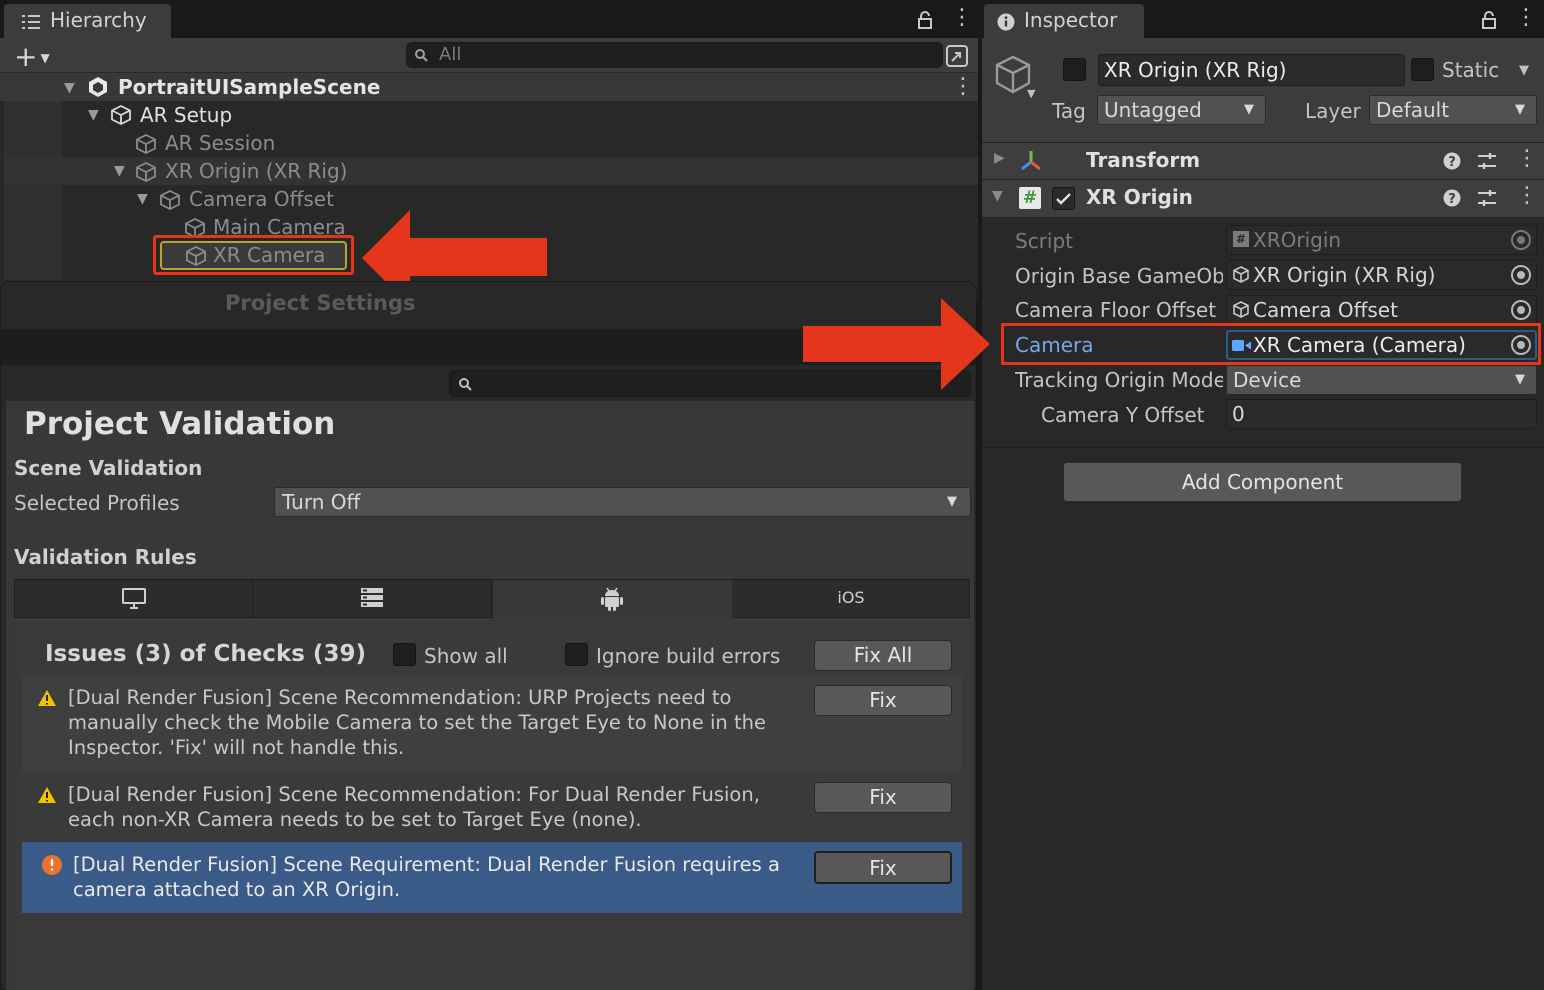 Image resolution: width=1544 pixels, height=990 pixels. I want to click on hierarchy-item-ar-session: AR Session, so click(489, 143).